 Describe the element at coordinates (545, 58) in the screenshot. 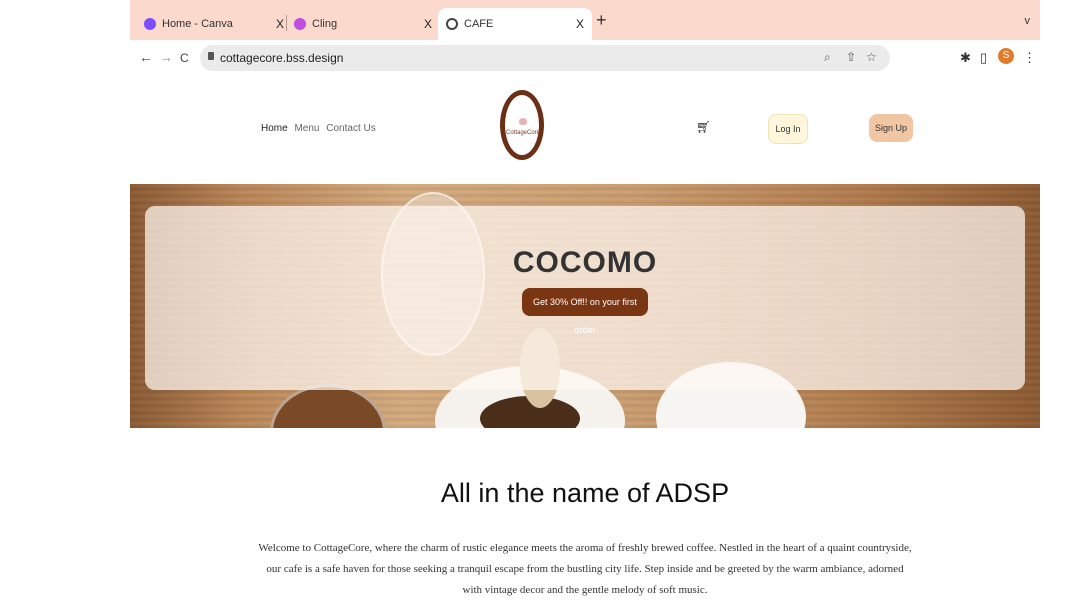

I see `address-bar: cottagecore.bss.design ⌕ ⇧ ☆` at that location.